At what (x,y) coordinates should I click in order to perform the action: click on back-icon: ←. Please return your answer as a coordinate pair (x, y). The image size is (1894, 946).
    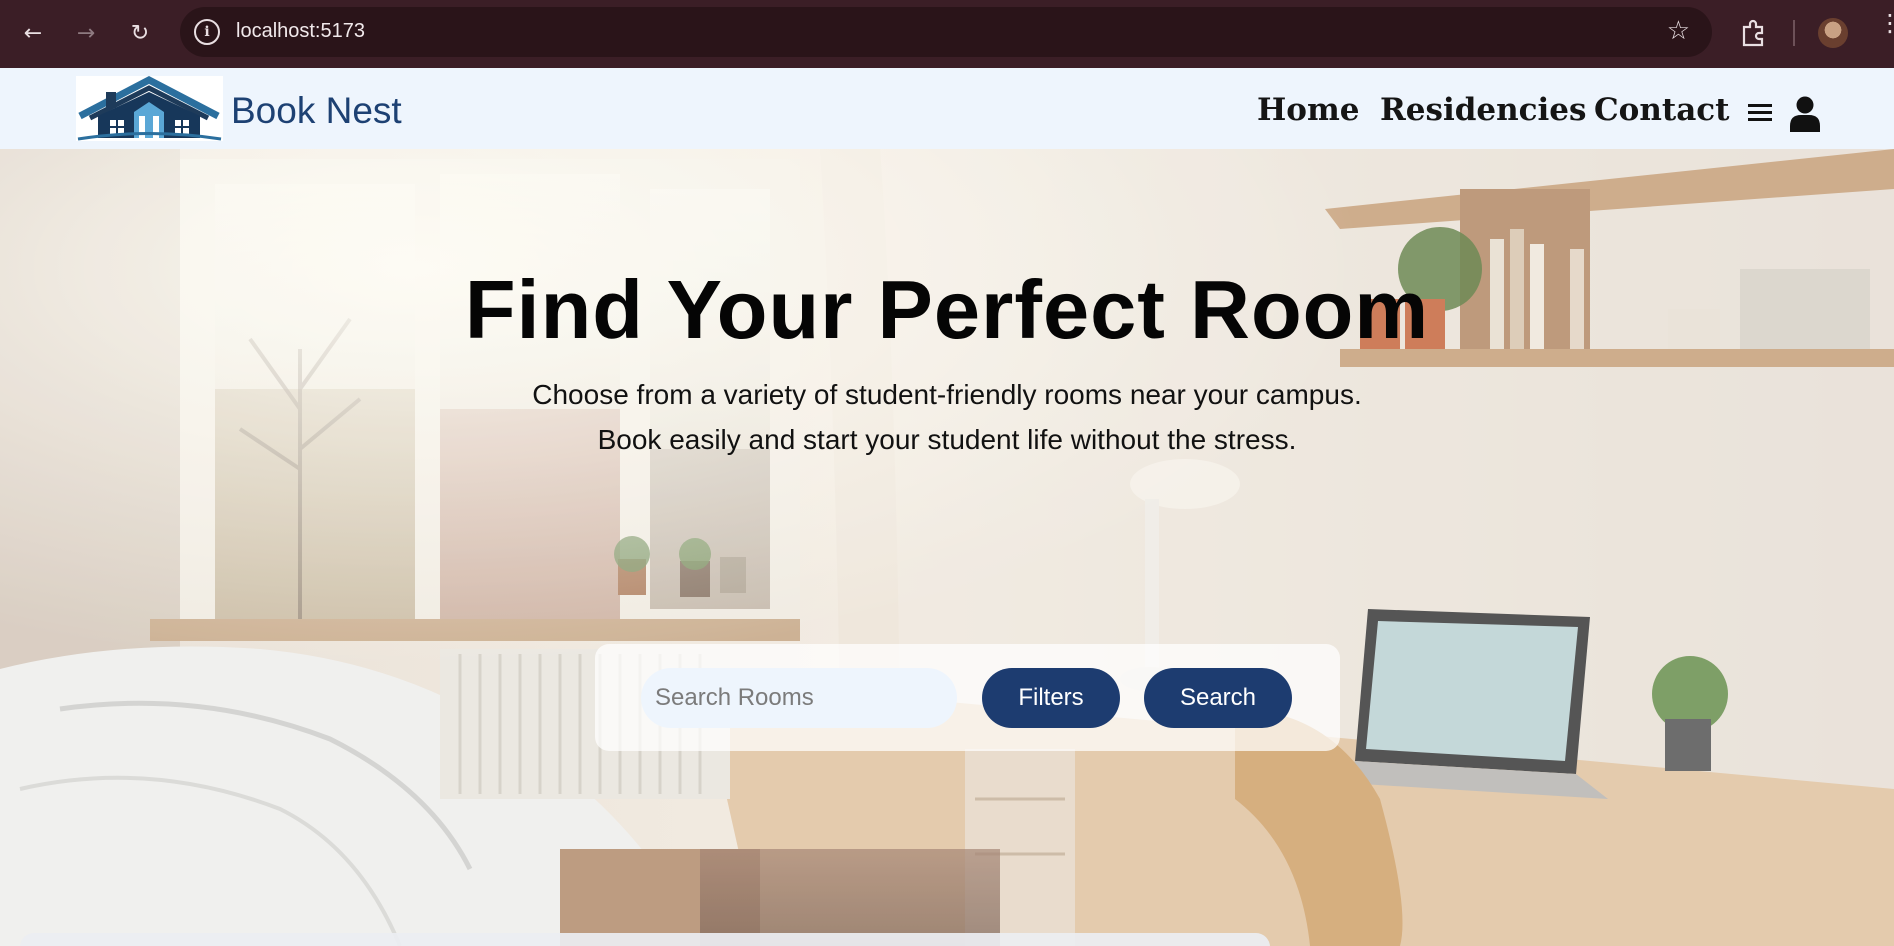
    Looking at the image, I should click on (33, 33).